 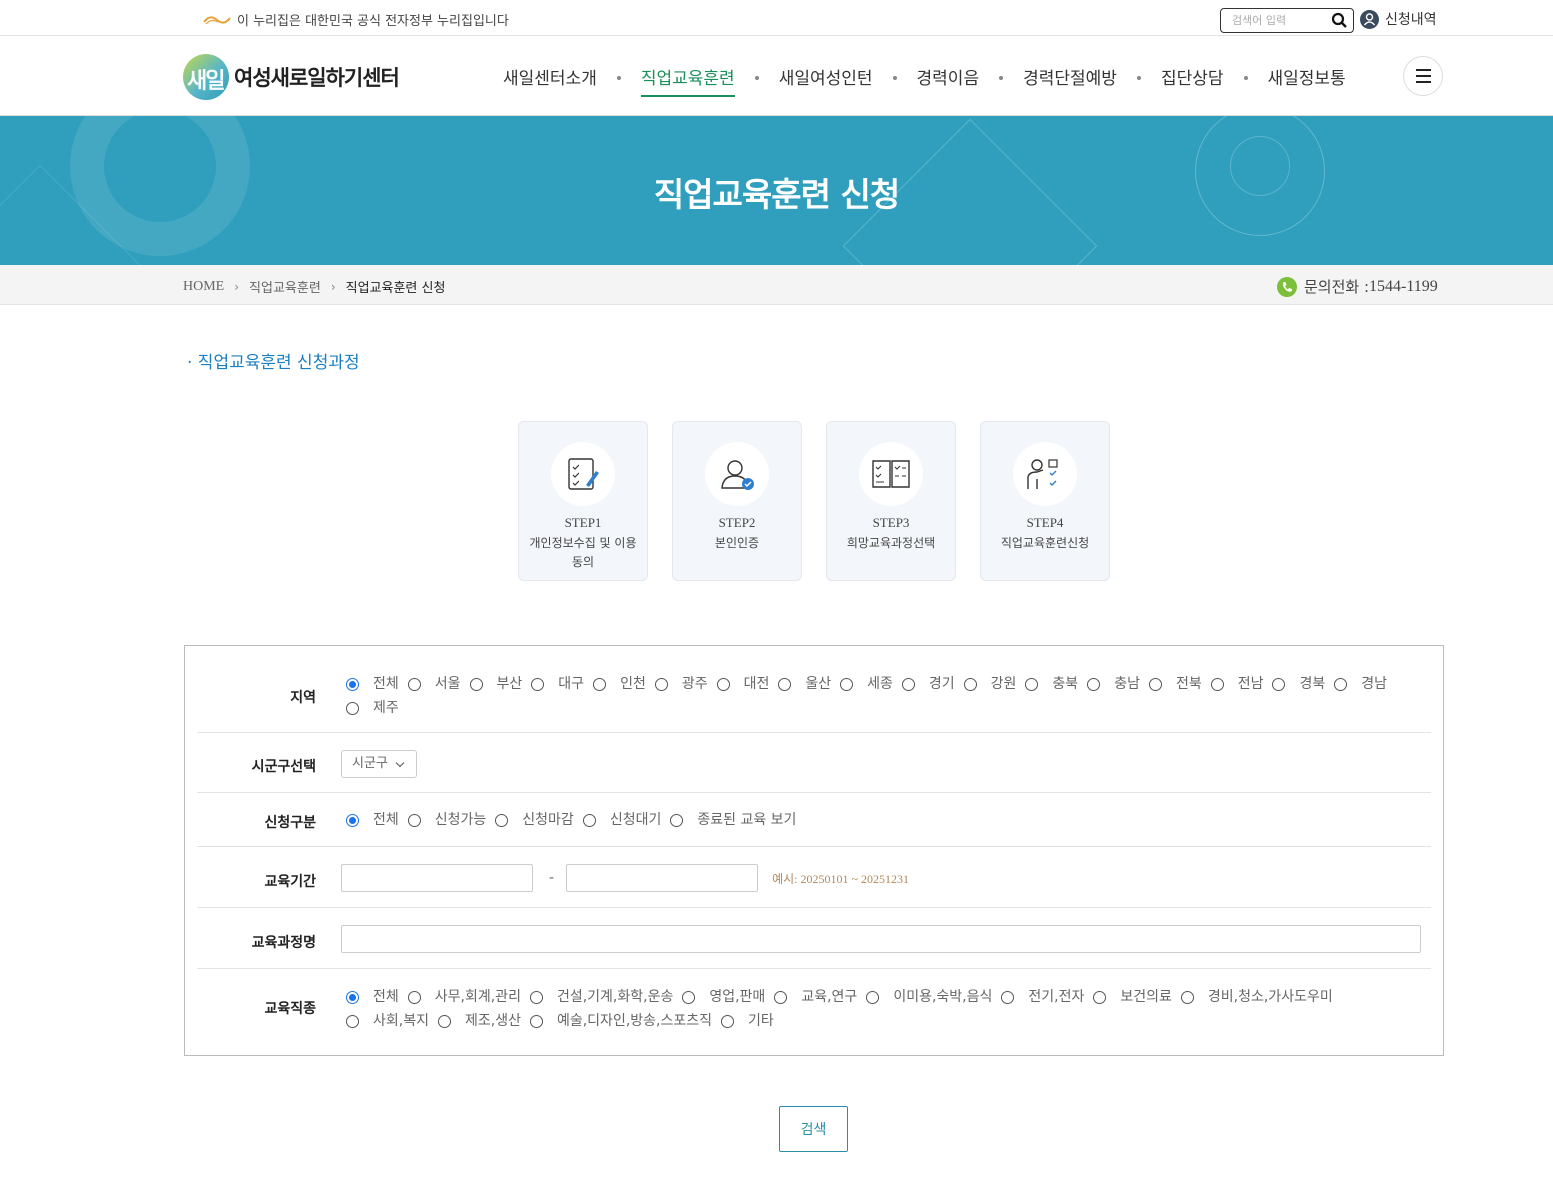 What do you see at coordinates (1258, 997) in the screenshot?
I see `job-type-option: 경비,청소,가사도우미` at bounding box center [1258, 997].